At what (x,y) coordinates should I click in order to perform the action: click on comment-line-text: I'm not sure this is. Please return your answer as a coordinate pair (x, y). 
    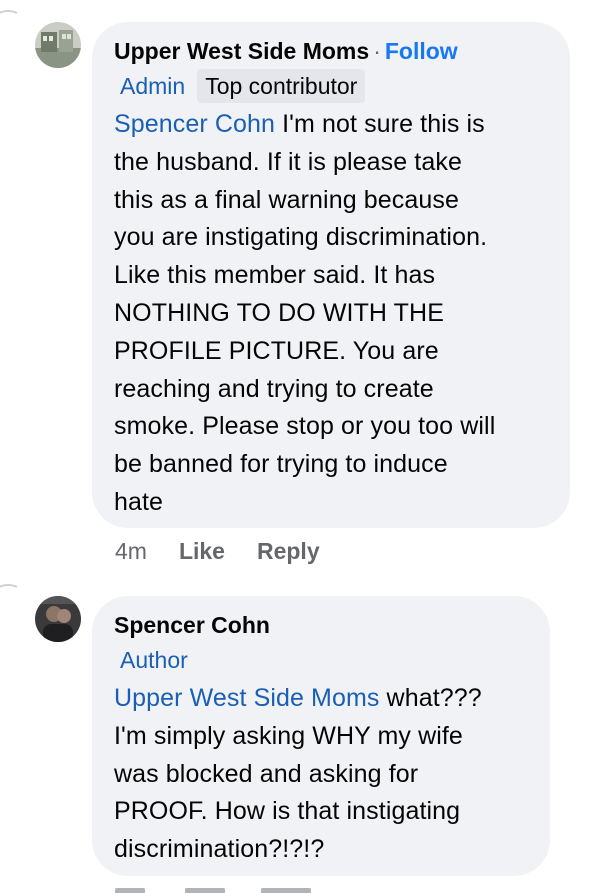
    Looking at the image, I should click on (380, 124).